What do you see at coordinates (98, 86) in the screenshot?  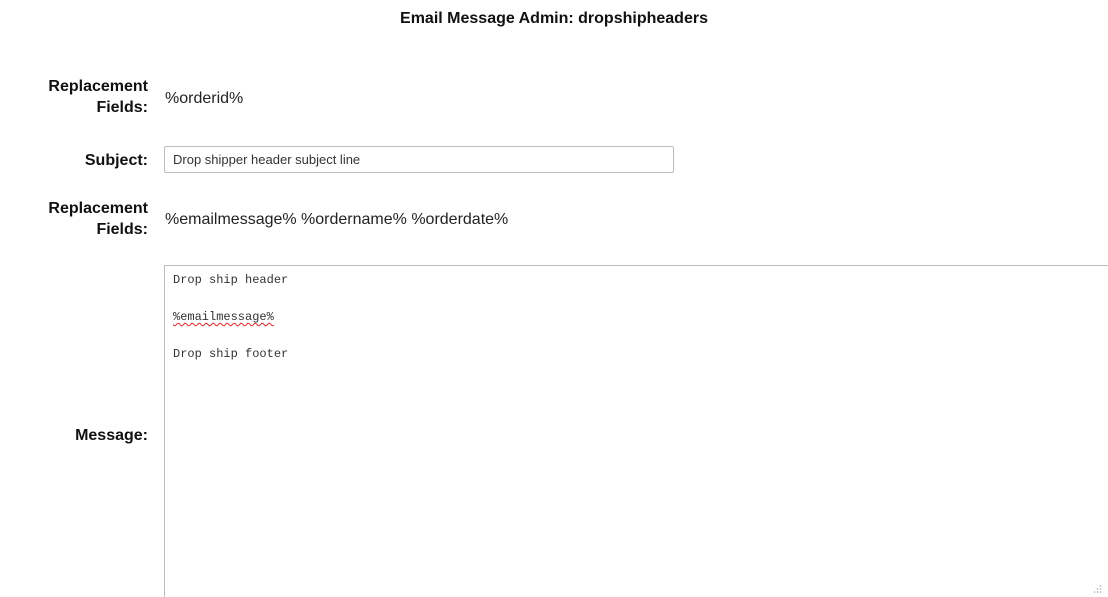 I see `replacement-fields-label-line1: Replacement` at bounding box center [98, 86].